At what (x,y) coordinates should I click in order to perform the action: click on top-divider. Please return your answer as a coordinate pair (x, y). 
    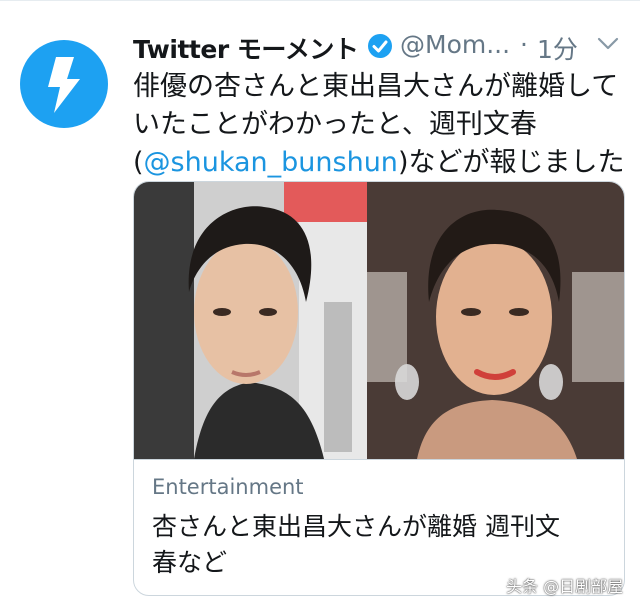
    Looking at the image, I should click on (320, 0).